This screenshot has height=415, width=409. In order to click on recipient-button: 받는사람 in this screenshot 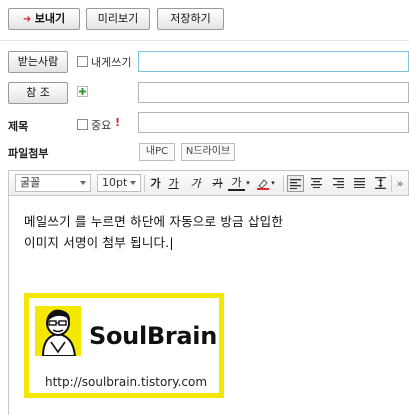, I will do `click(38, 62)`.